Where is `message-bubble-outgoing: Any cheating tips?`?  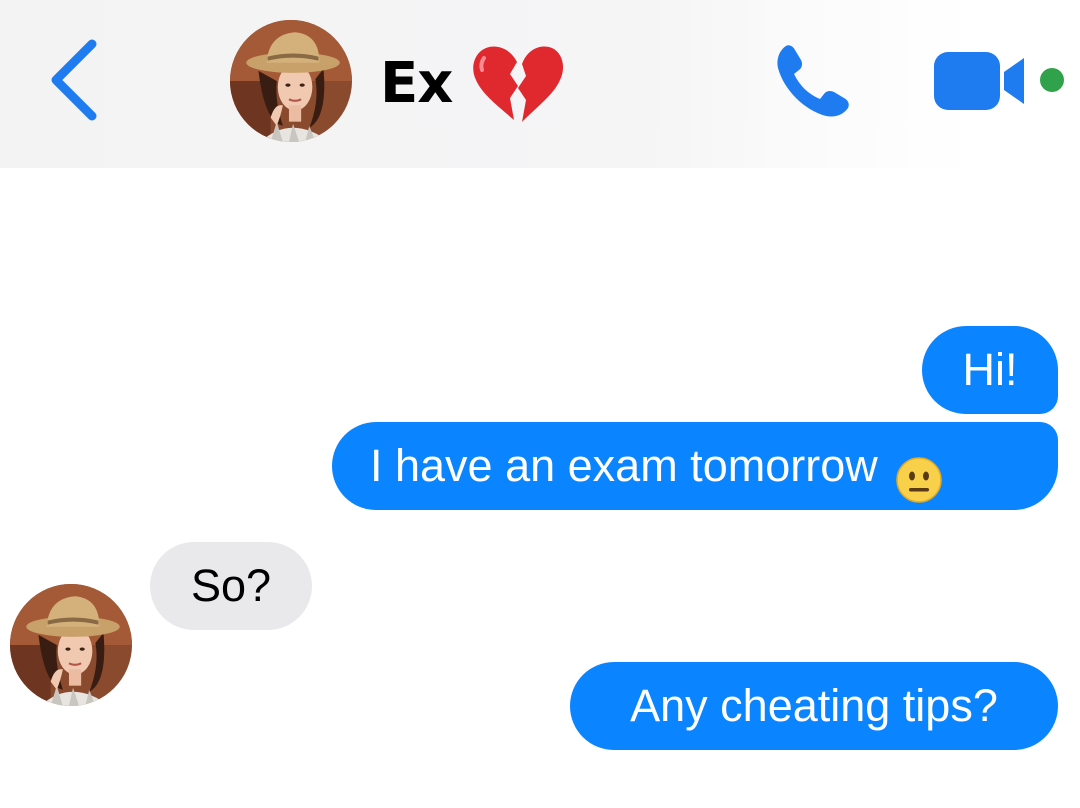 message-bubble-outgoing: Any cheating tips? is located at coordinates (814, 706).